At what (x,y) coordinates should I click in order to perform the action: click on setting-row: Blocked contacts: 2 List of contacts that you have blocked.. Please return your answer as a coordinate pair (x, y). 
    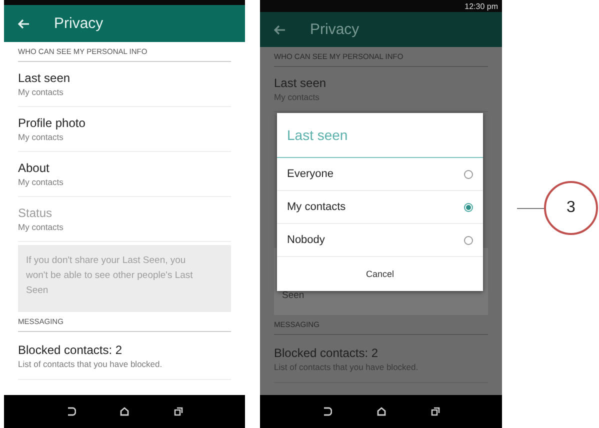
    Looking at the image, I should click on (124, 356).